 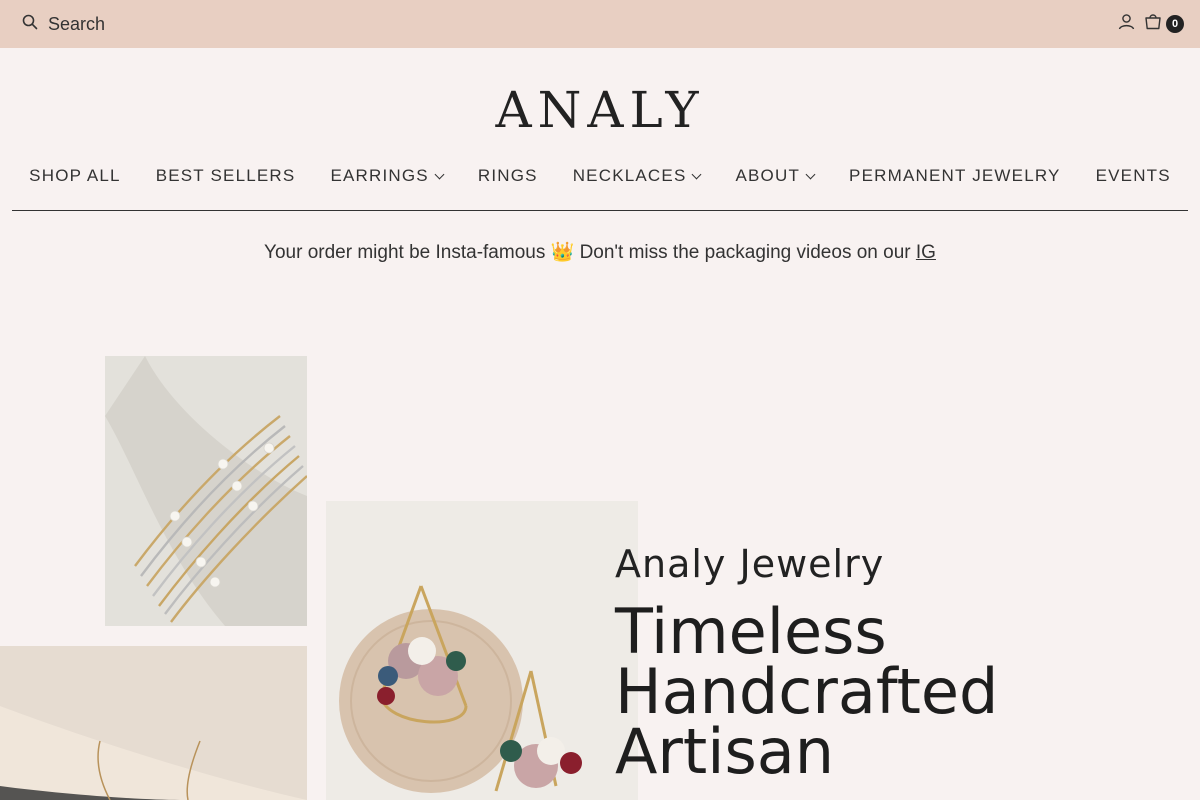 What do you see at coordinates (30, 24) in the screenshot?
I see `search-icon` at bounding box center [30, 24].